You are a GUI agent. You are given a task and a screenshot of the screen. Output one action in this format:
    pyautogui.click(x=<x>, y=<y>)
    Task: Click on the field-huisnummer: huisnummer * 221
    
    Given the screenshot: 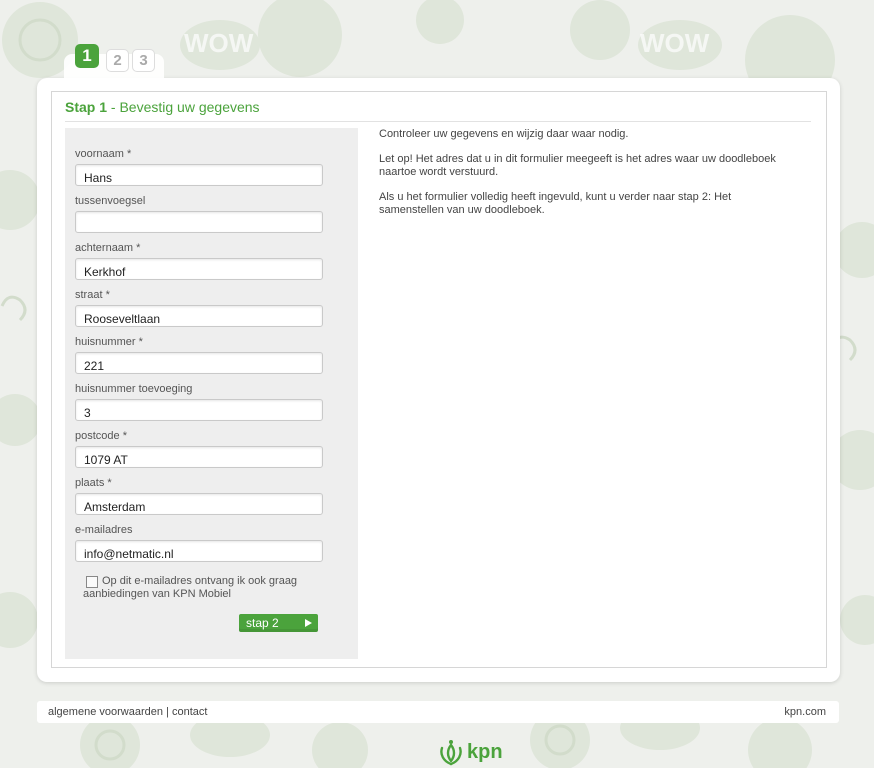 What is the action you would take?
    pyautogui.click(x=200, y=355)
    